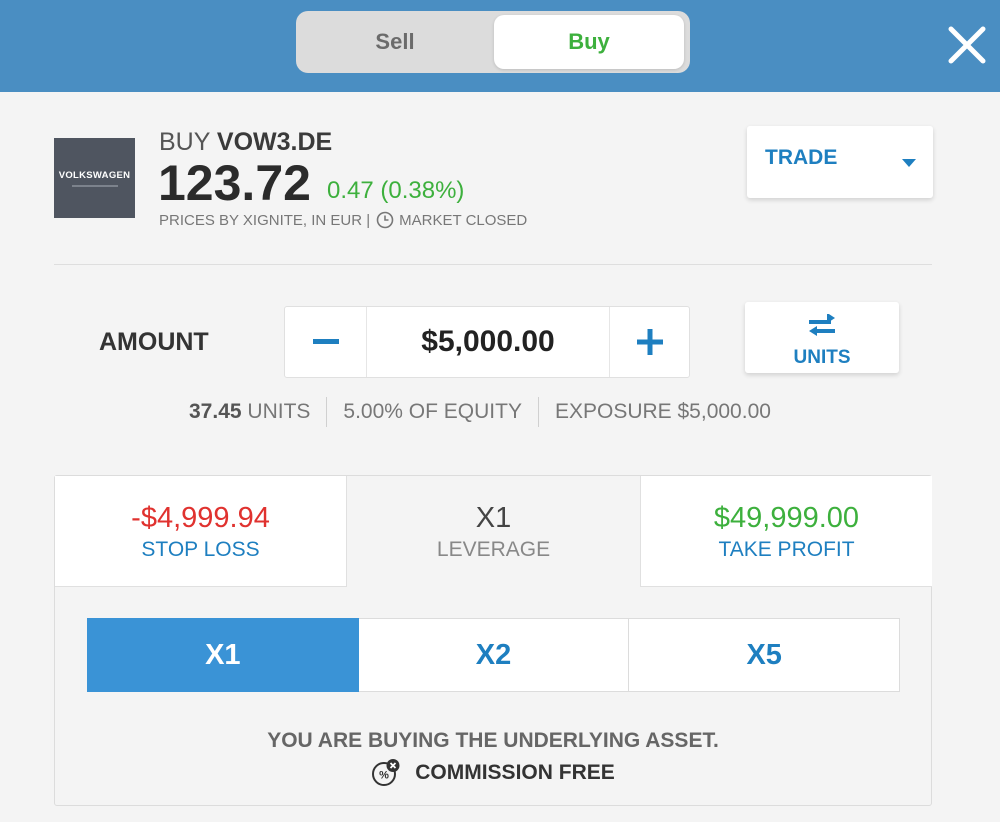 This screenshot has width=1000, height=822. Describe the element at coordinates (909, 163) in the screenshot. I see `caret-down-icon` at that location.